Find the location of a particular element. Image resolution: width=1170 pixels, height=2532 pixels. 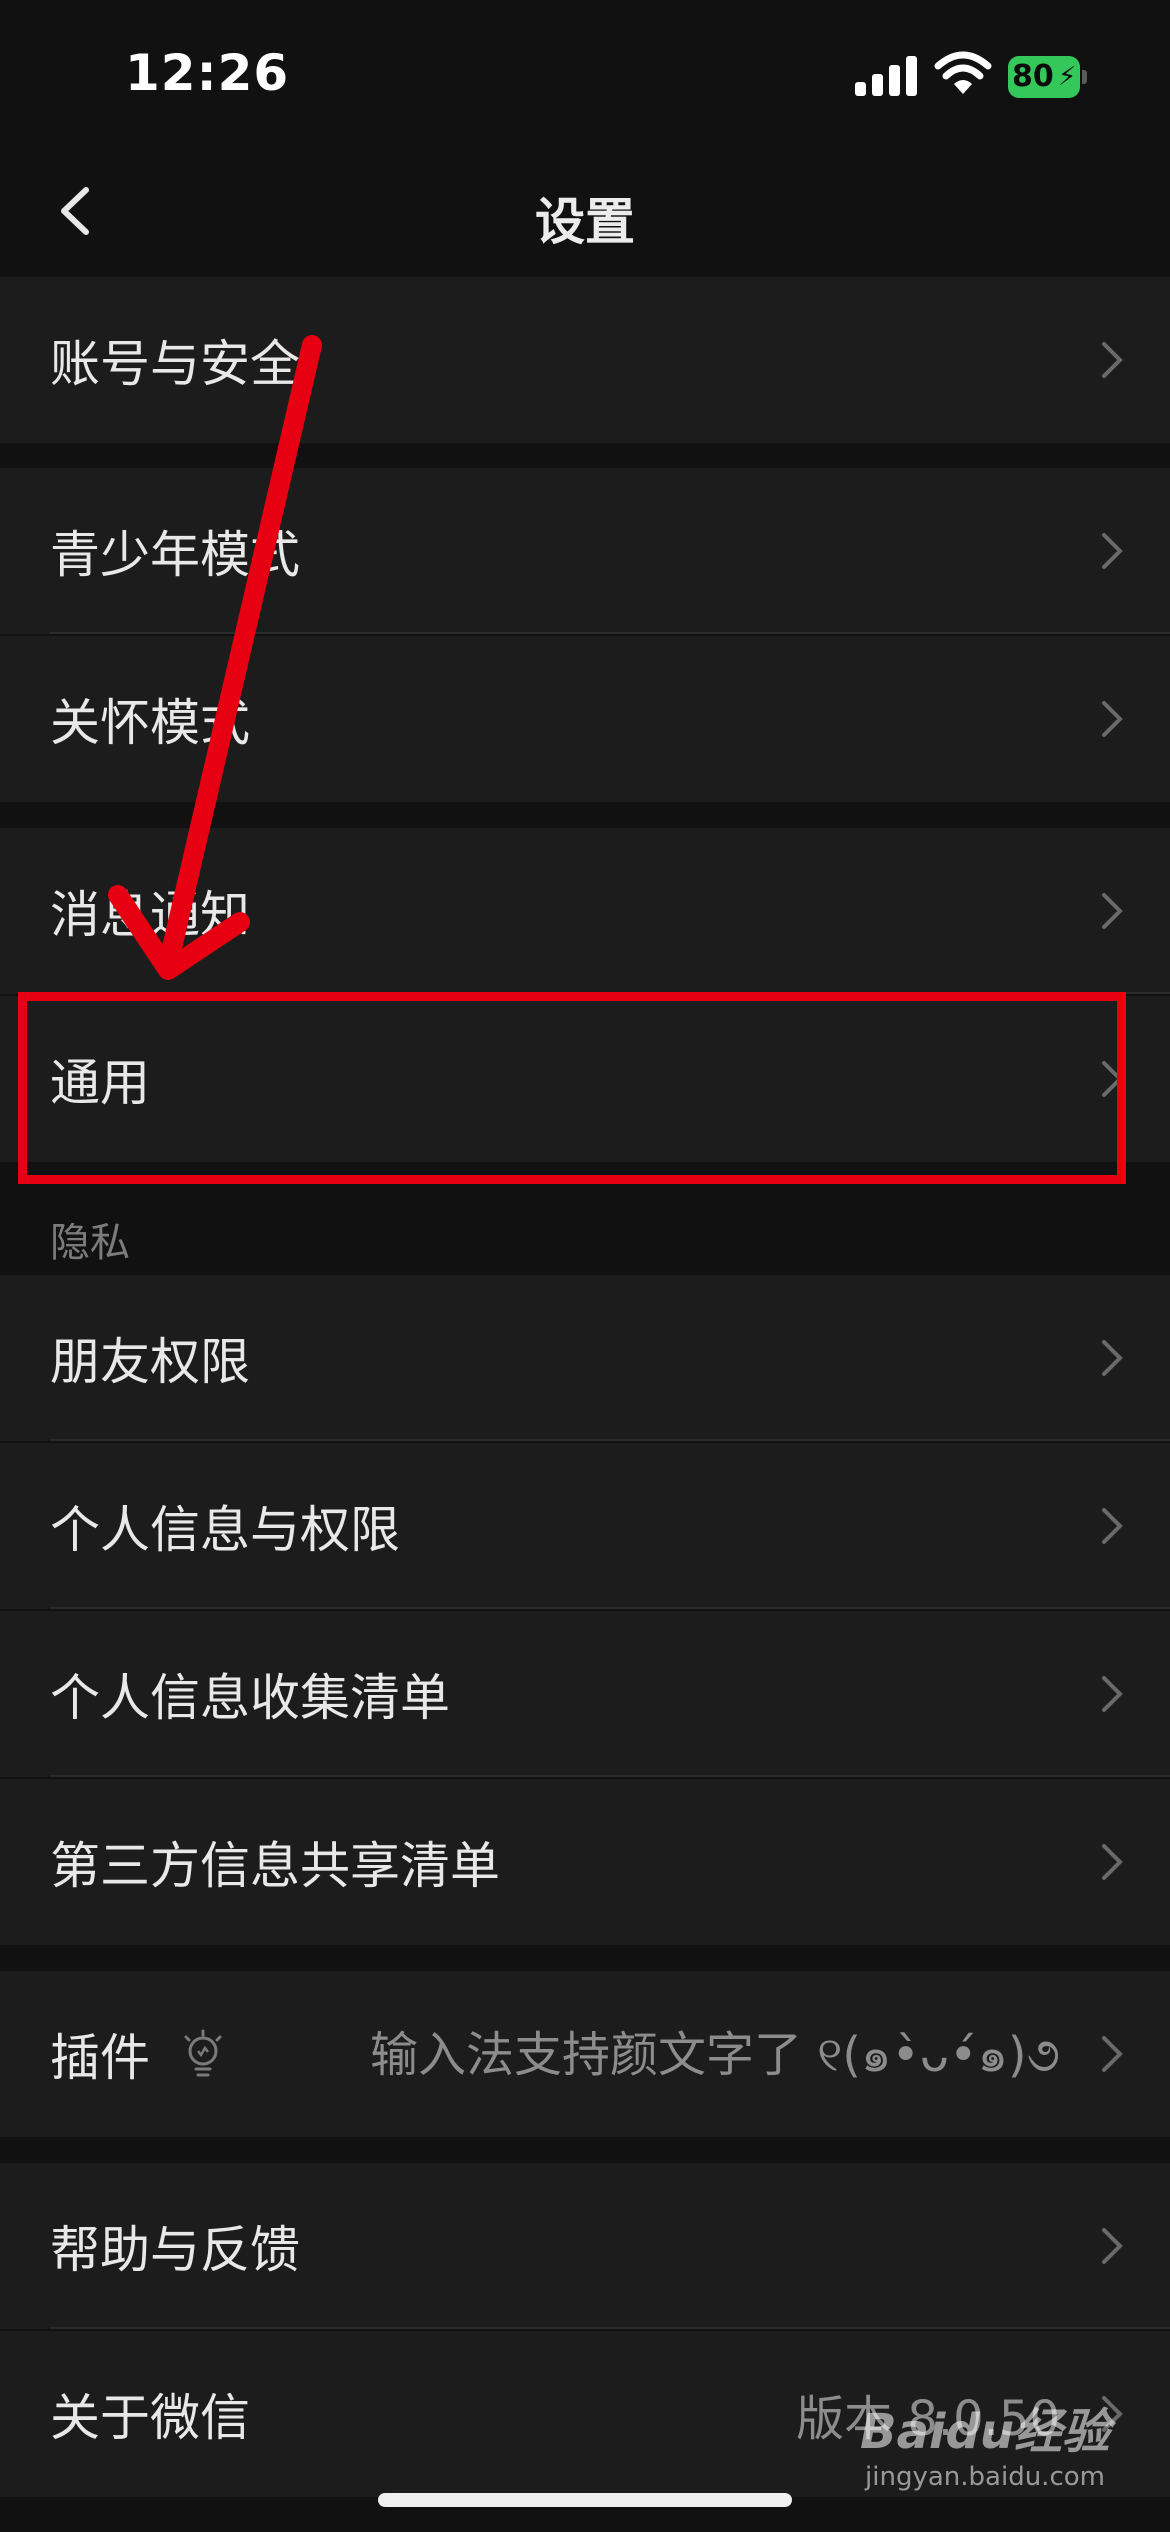

settings-row-account: 账号与安全 is located at coordinates (585, 360).